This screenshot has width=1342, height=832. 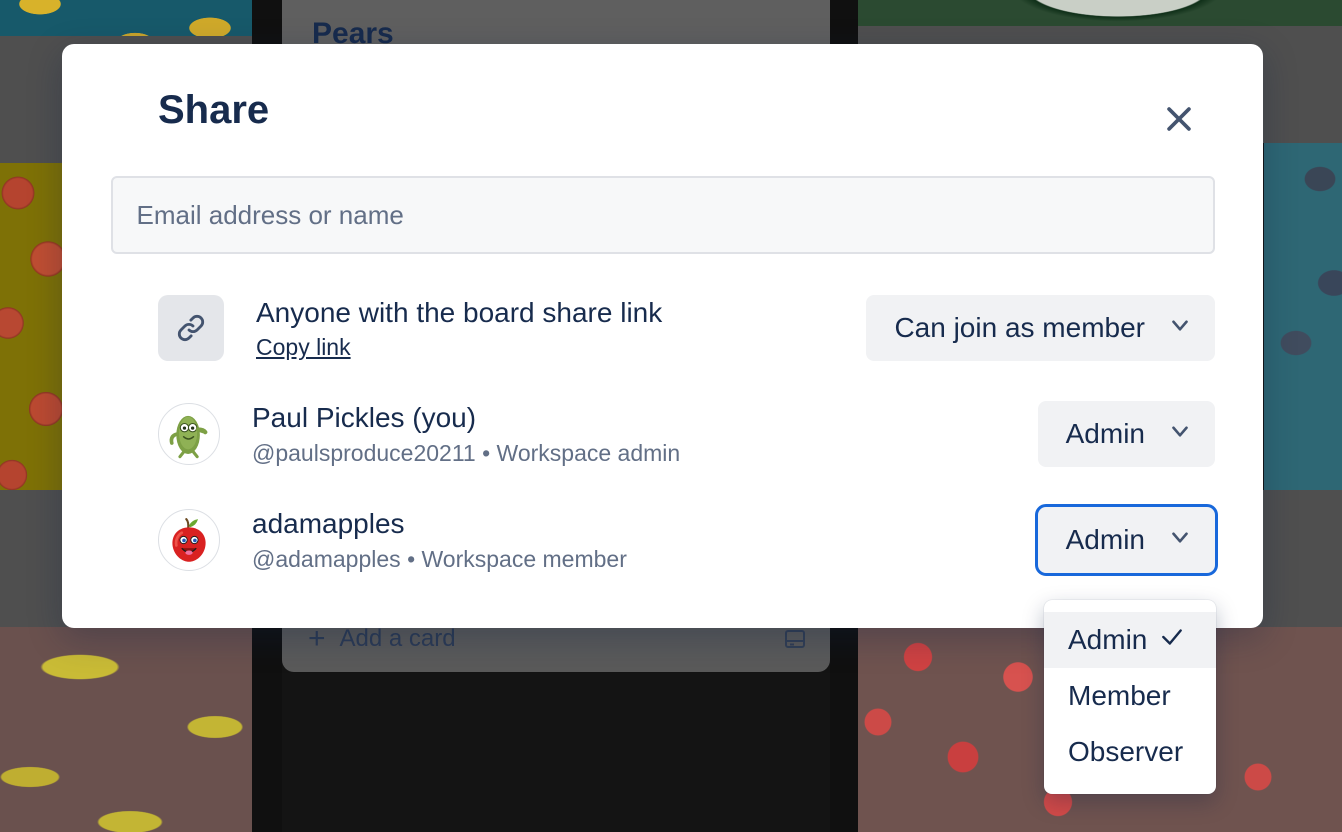 What do you see at coordinates (662, 117) in the screenshot?
I see `dialog-header: Share` at bounding box center [662, 117].